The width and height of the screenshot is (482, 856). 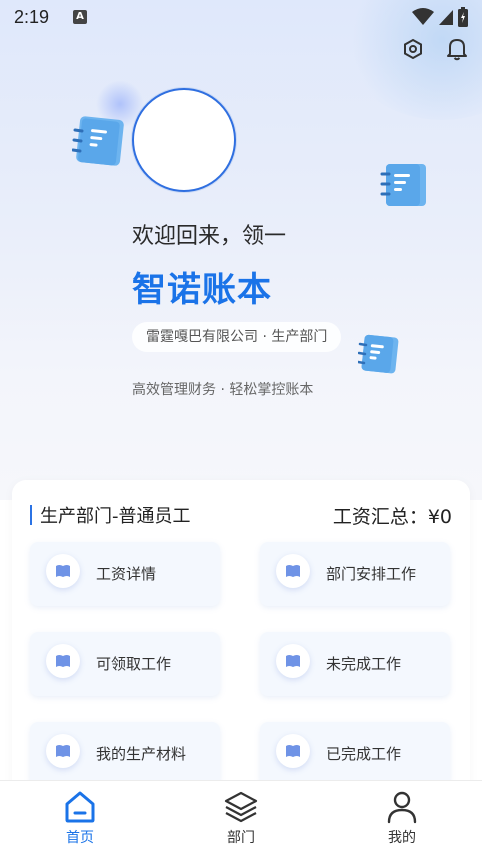 I want to click on tile-label: 工资详情, so click(x=126, y=574).